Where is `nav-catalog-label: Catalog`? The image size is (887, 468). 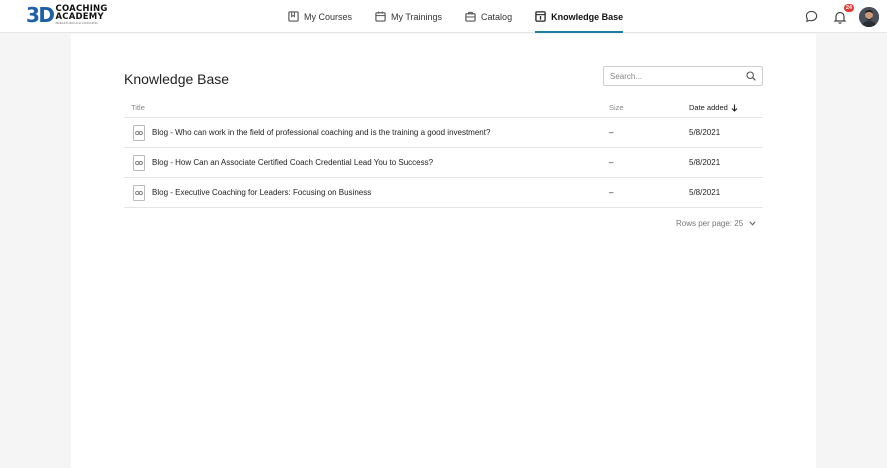 nav-catalog-label: Catalog is located at coordinates (497, 16).